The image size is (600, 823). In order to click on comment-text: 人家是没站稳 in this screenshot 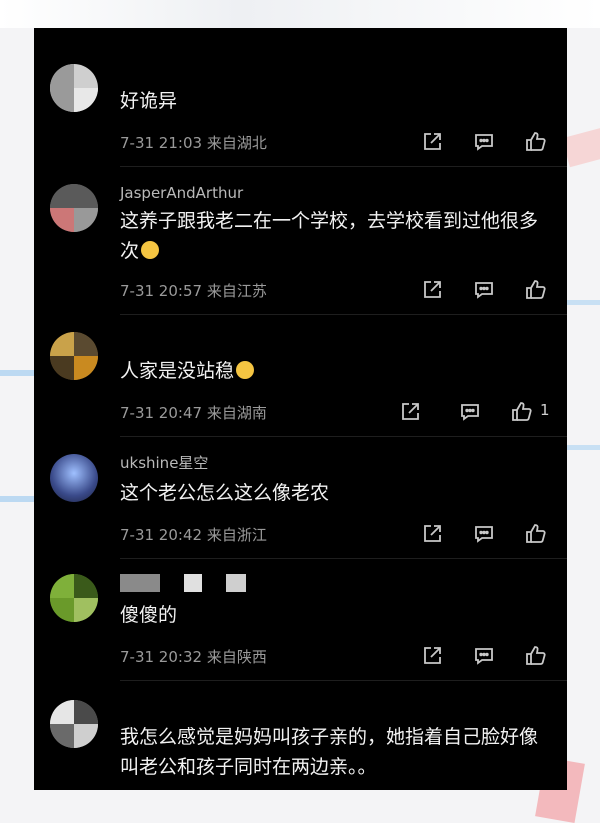, I will do `click(335, 371)`.